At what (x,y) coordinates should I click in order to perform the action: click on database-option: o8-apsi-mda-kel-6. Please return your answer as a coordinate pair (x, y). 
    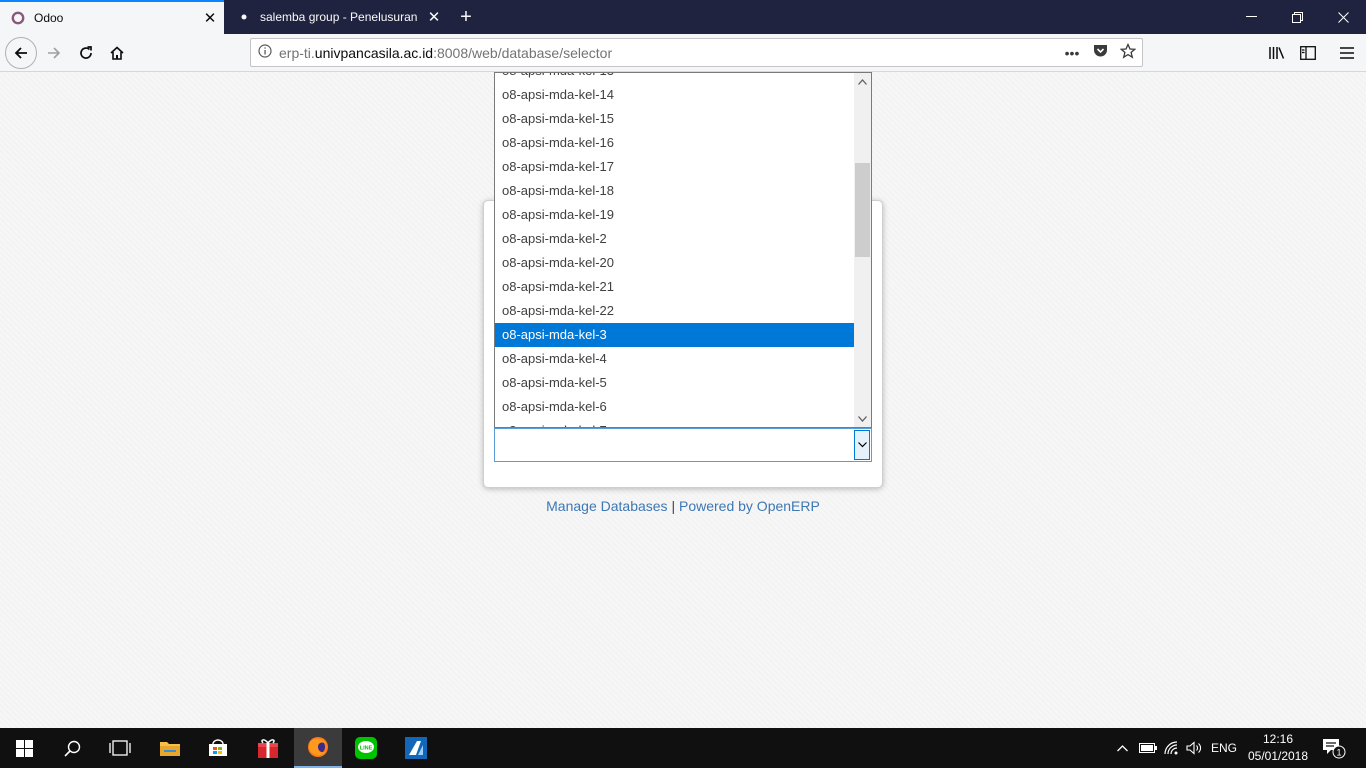
    Looking at the image, I should click on (674, 407).